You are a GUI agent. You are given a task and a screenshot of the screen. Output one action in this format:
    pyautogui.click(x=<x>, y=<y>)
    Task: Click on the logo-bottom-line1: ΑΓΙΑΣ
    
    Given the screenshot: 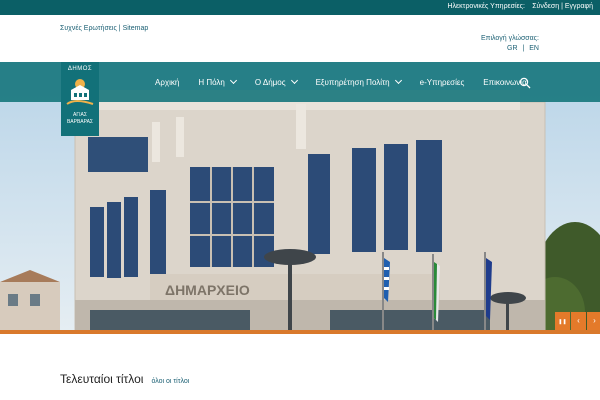 What is the action you would take?
    pyautogui.click(x=80, y=115)
    